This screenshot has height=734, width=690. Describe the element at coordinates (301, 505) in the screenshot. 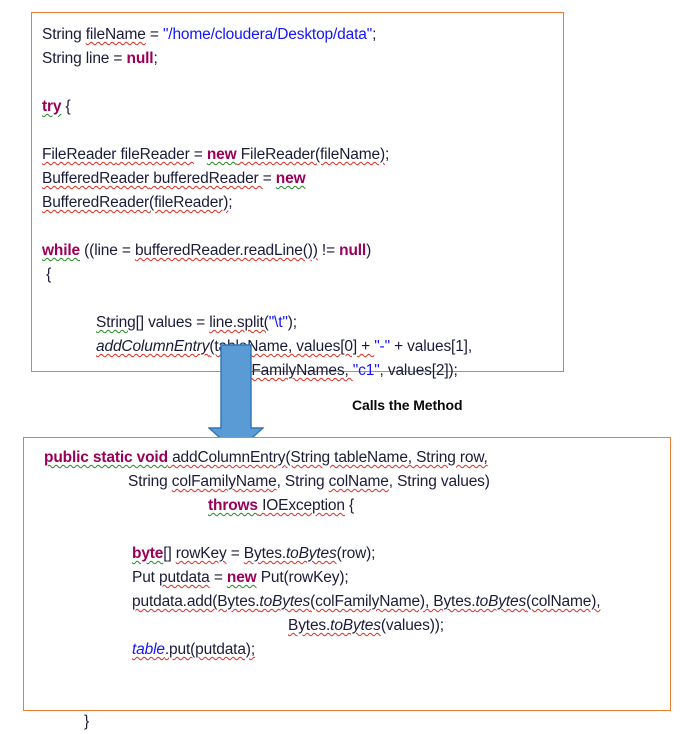

I see `token-exception: IOException` at that location.